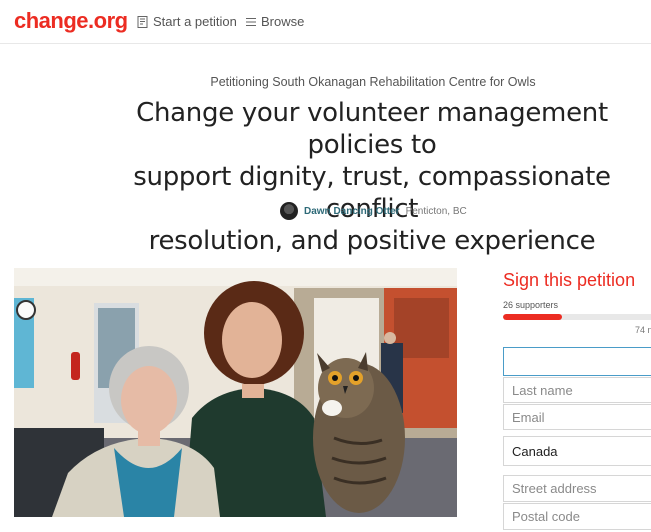 The image size is (651, 532). Describe the element at coordinates (577, 488) in the screenshot. I see `street-address-field: Street address` at that location.